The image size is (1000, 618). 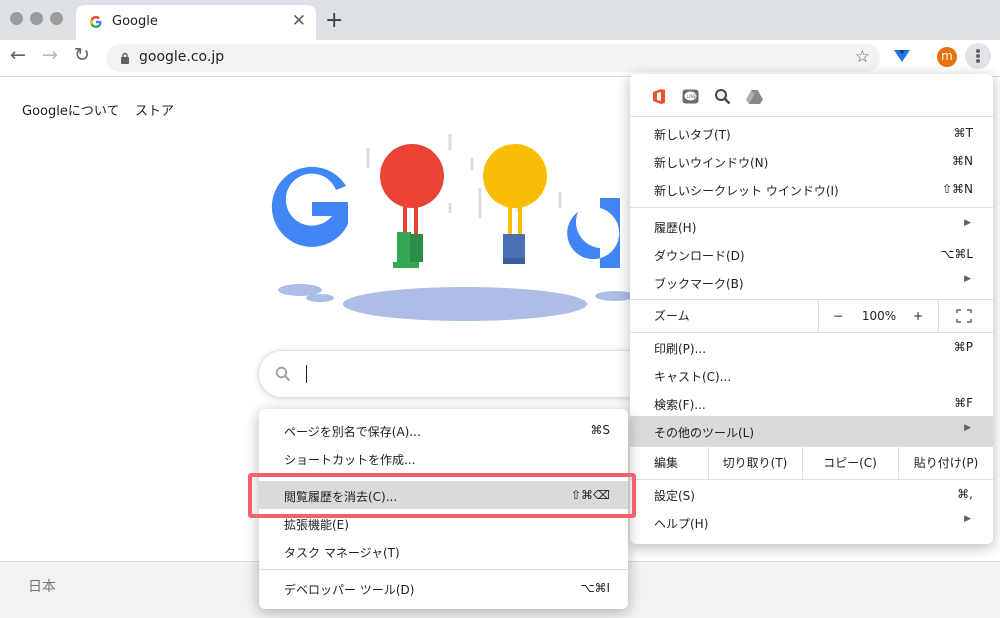 What do you see at coordinates (811, 226) in the screenshot?
I see `menu-item-history: 履歴(H) ▶` at bounding box center [811, 226].